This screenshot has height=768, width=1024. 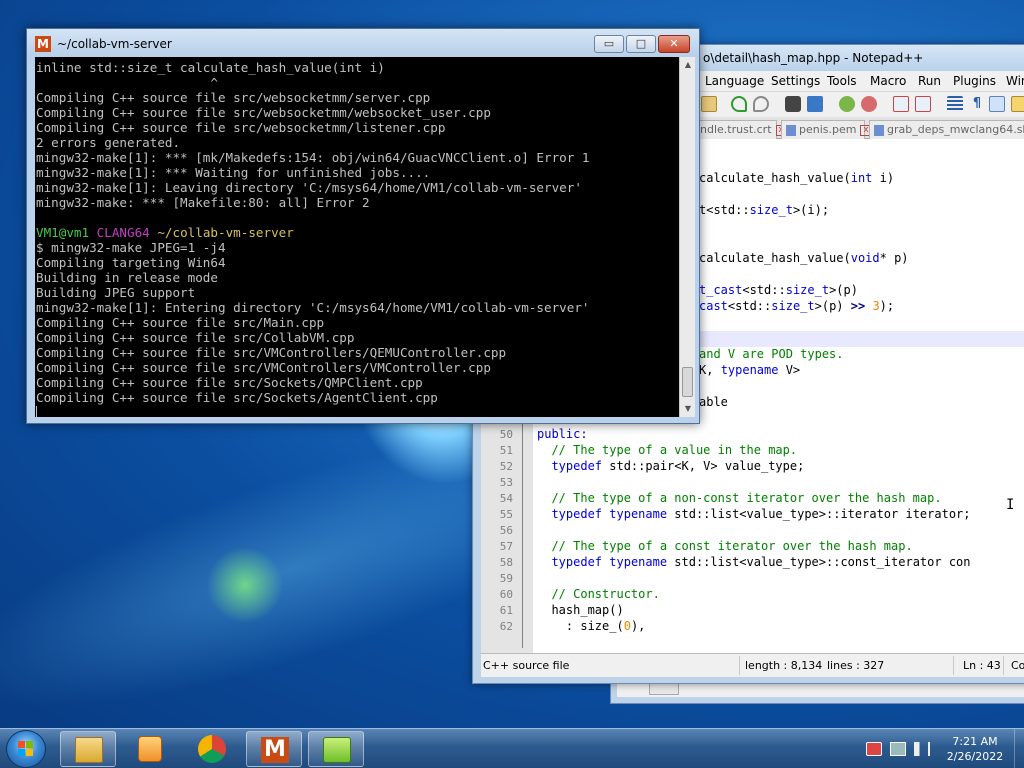 What do you see at coordinates (876, 306) in the screenshot?
I see `code-token: 3` at bounding box center [876, 306].